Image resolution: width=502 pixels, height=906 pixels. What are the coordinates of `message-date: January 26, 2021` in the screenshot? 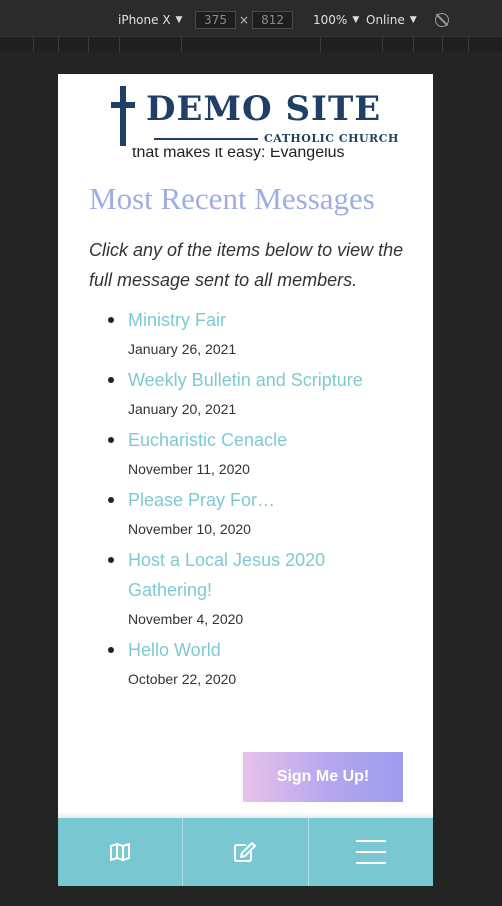 It's located at (182, 349).